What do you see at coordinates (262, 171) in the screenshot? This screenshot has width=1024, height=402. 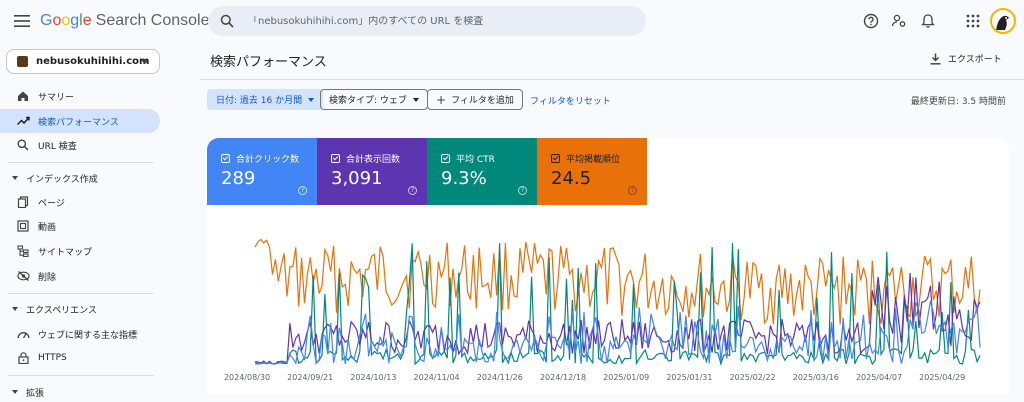 I see `metric-clicks: 合計クリック数 289 ?` at bounding box center [262, 171].